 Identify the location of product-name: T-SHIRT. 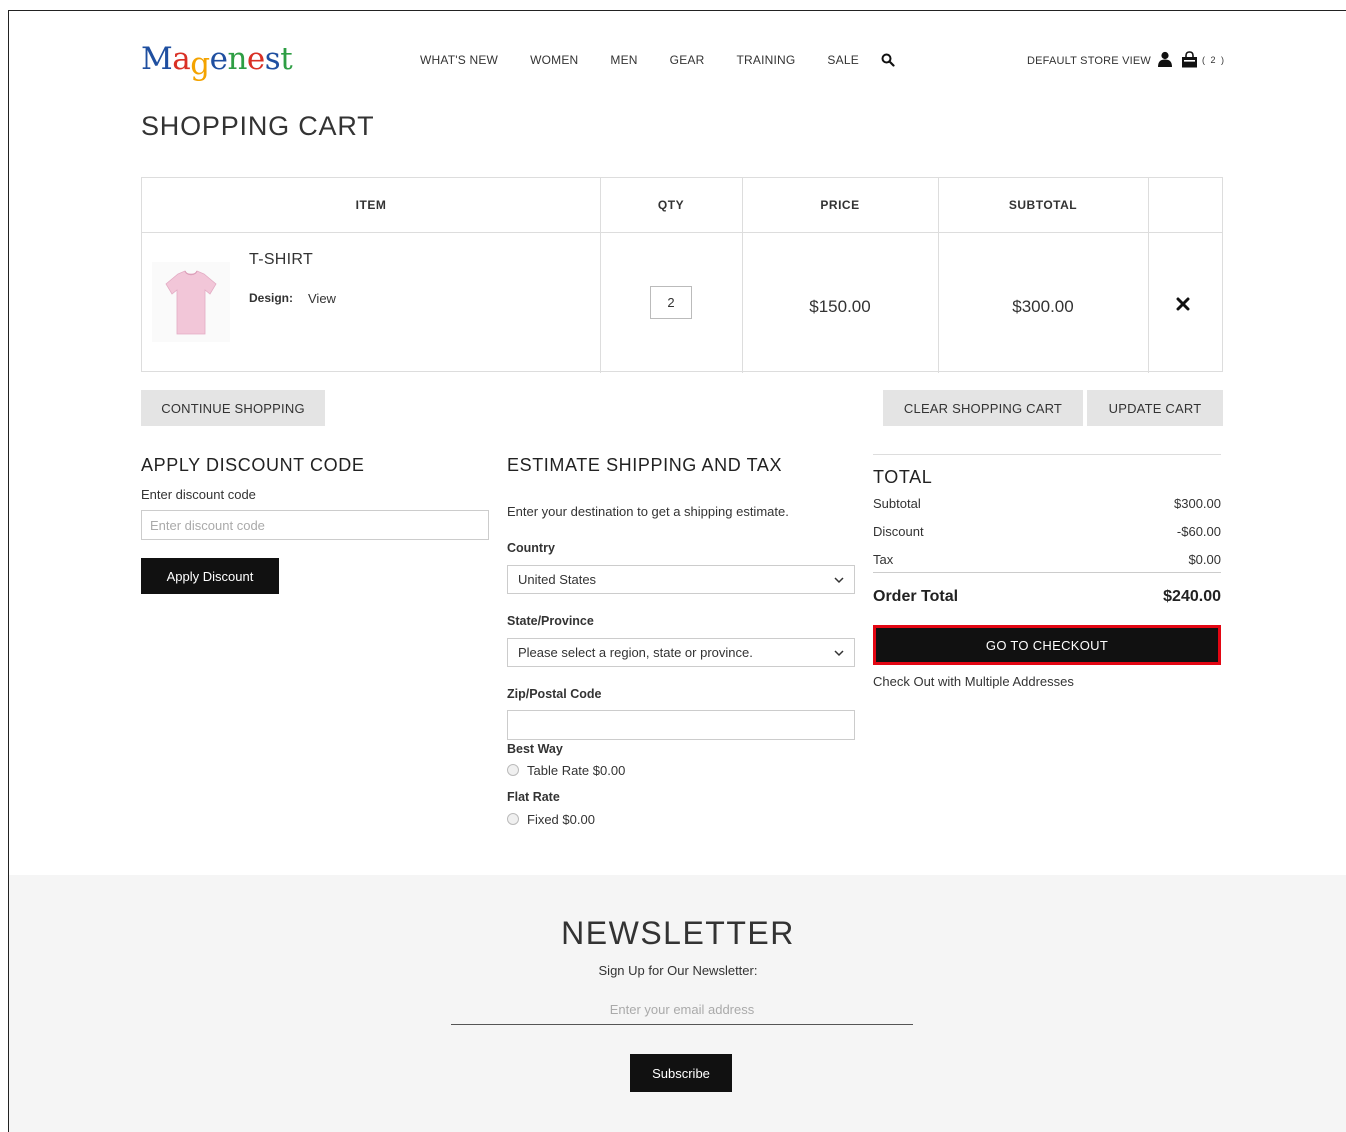
(281, 260).